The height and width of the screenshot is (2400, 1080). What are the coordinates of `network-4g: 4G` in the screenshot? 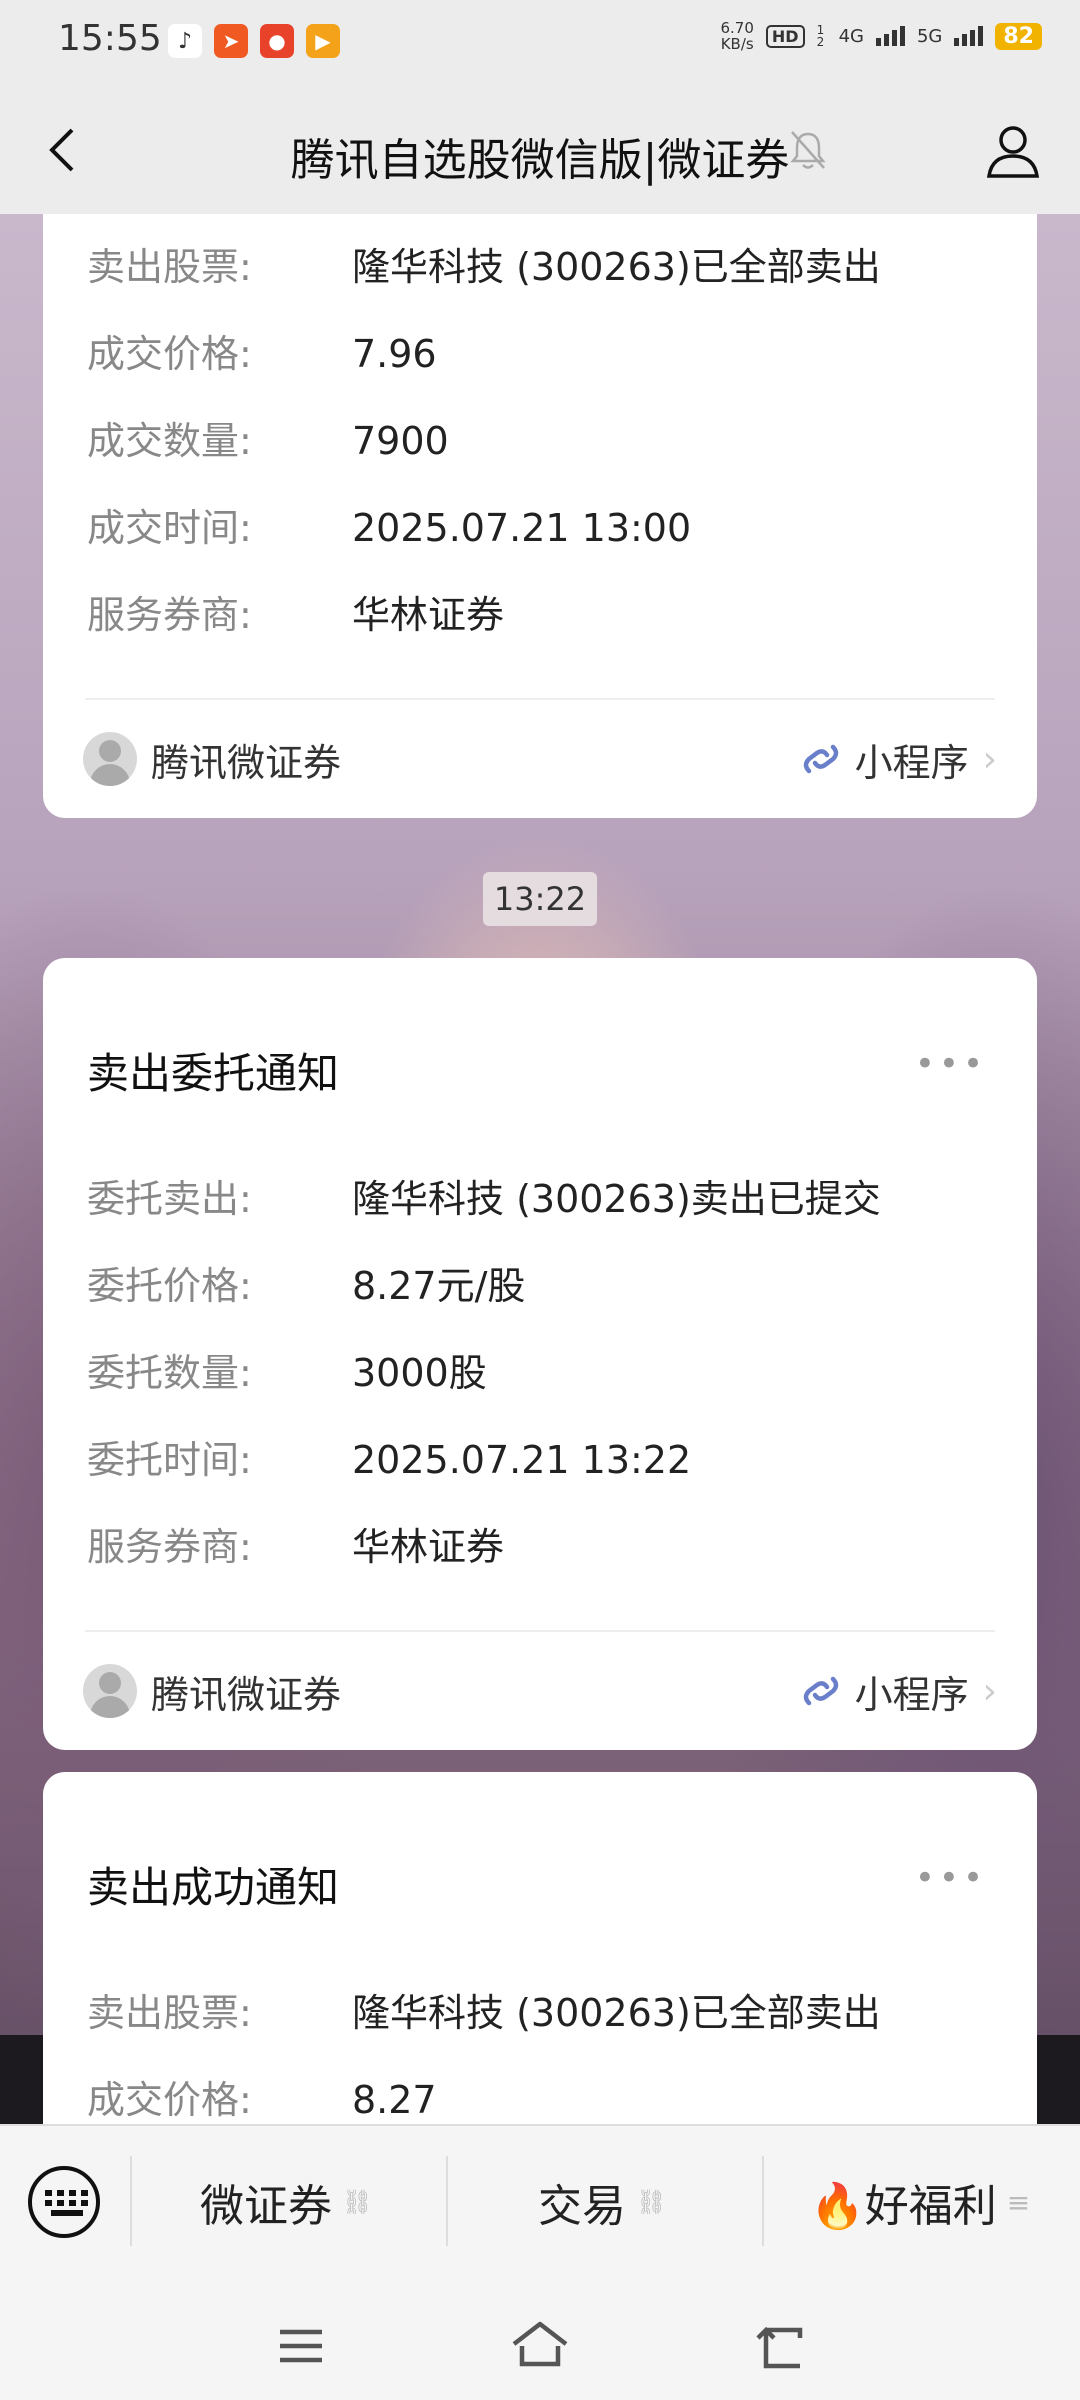 It's located at (851, 36).